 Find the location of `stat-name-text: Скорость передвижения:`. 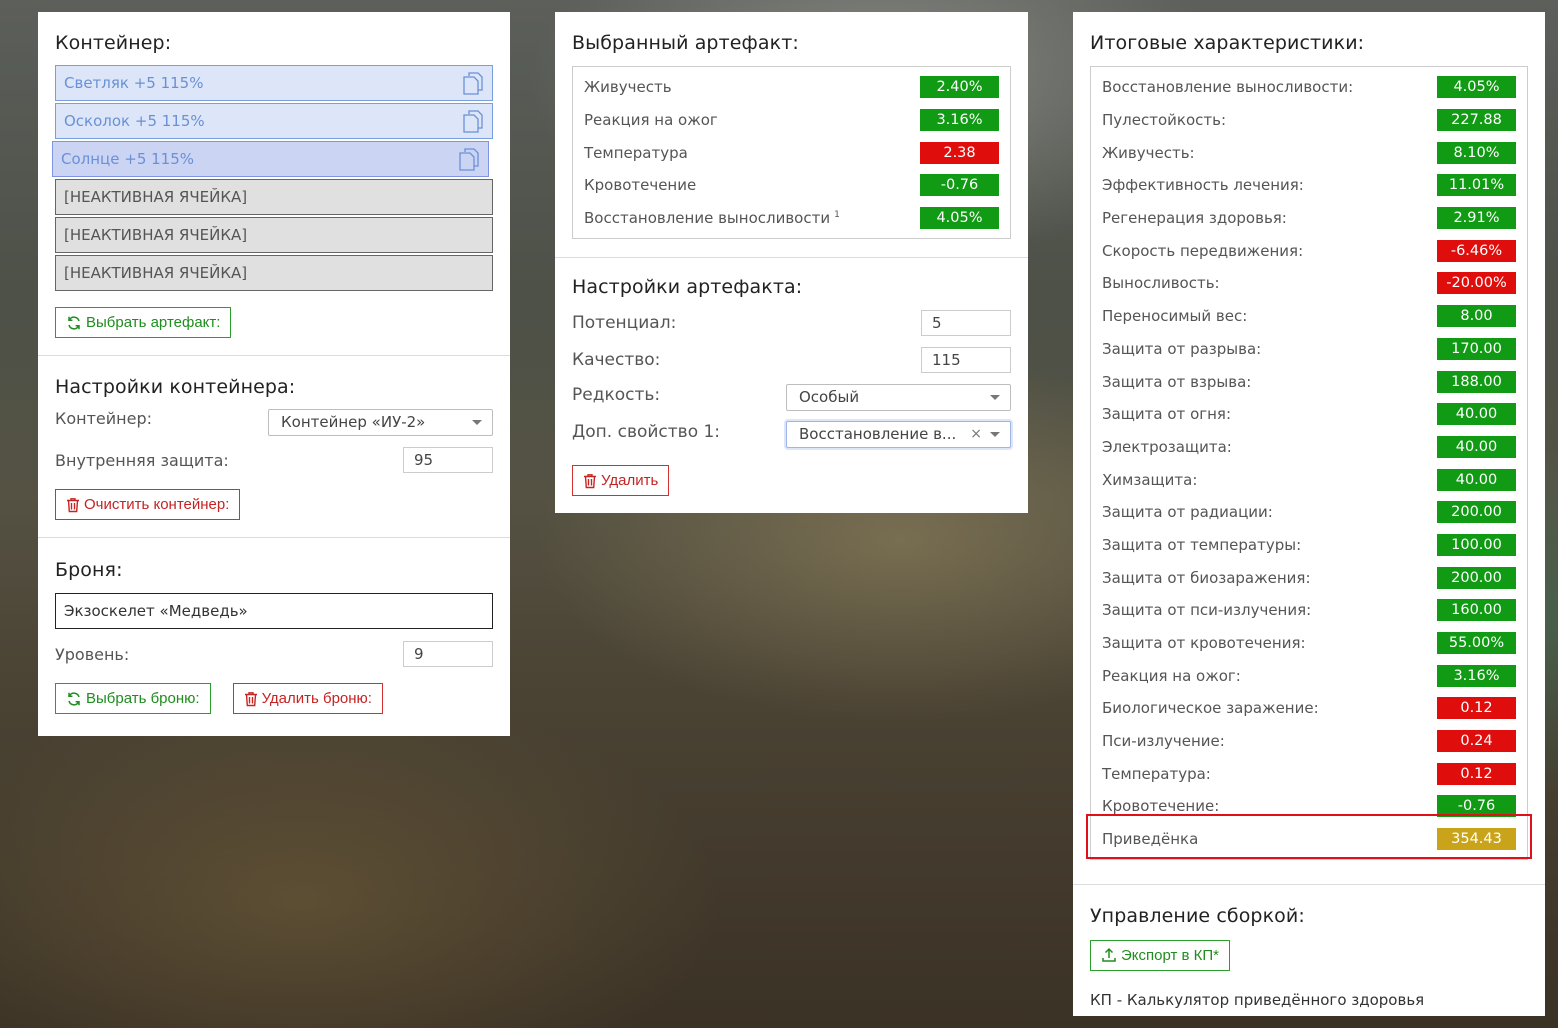

stat-name-text: Скорость передвижения: is located at coordinates (1203, 250).